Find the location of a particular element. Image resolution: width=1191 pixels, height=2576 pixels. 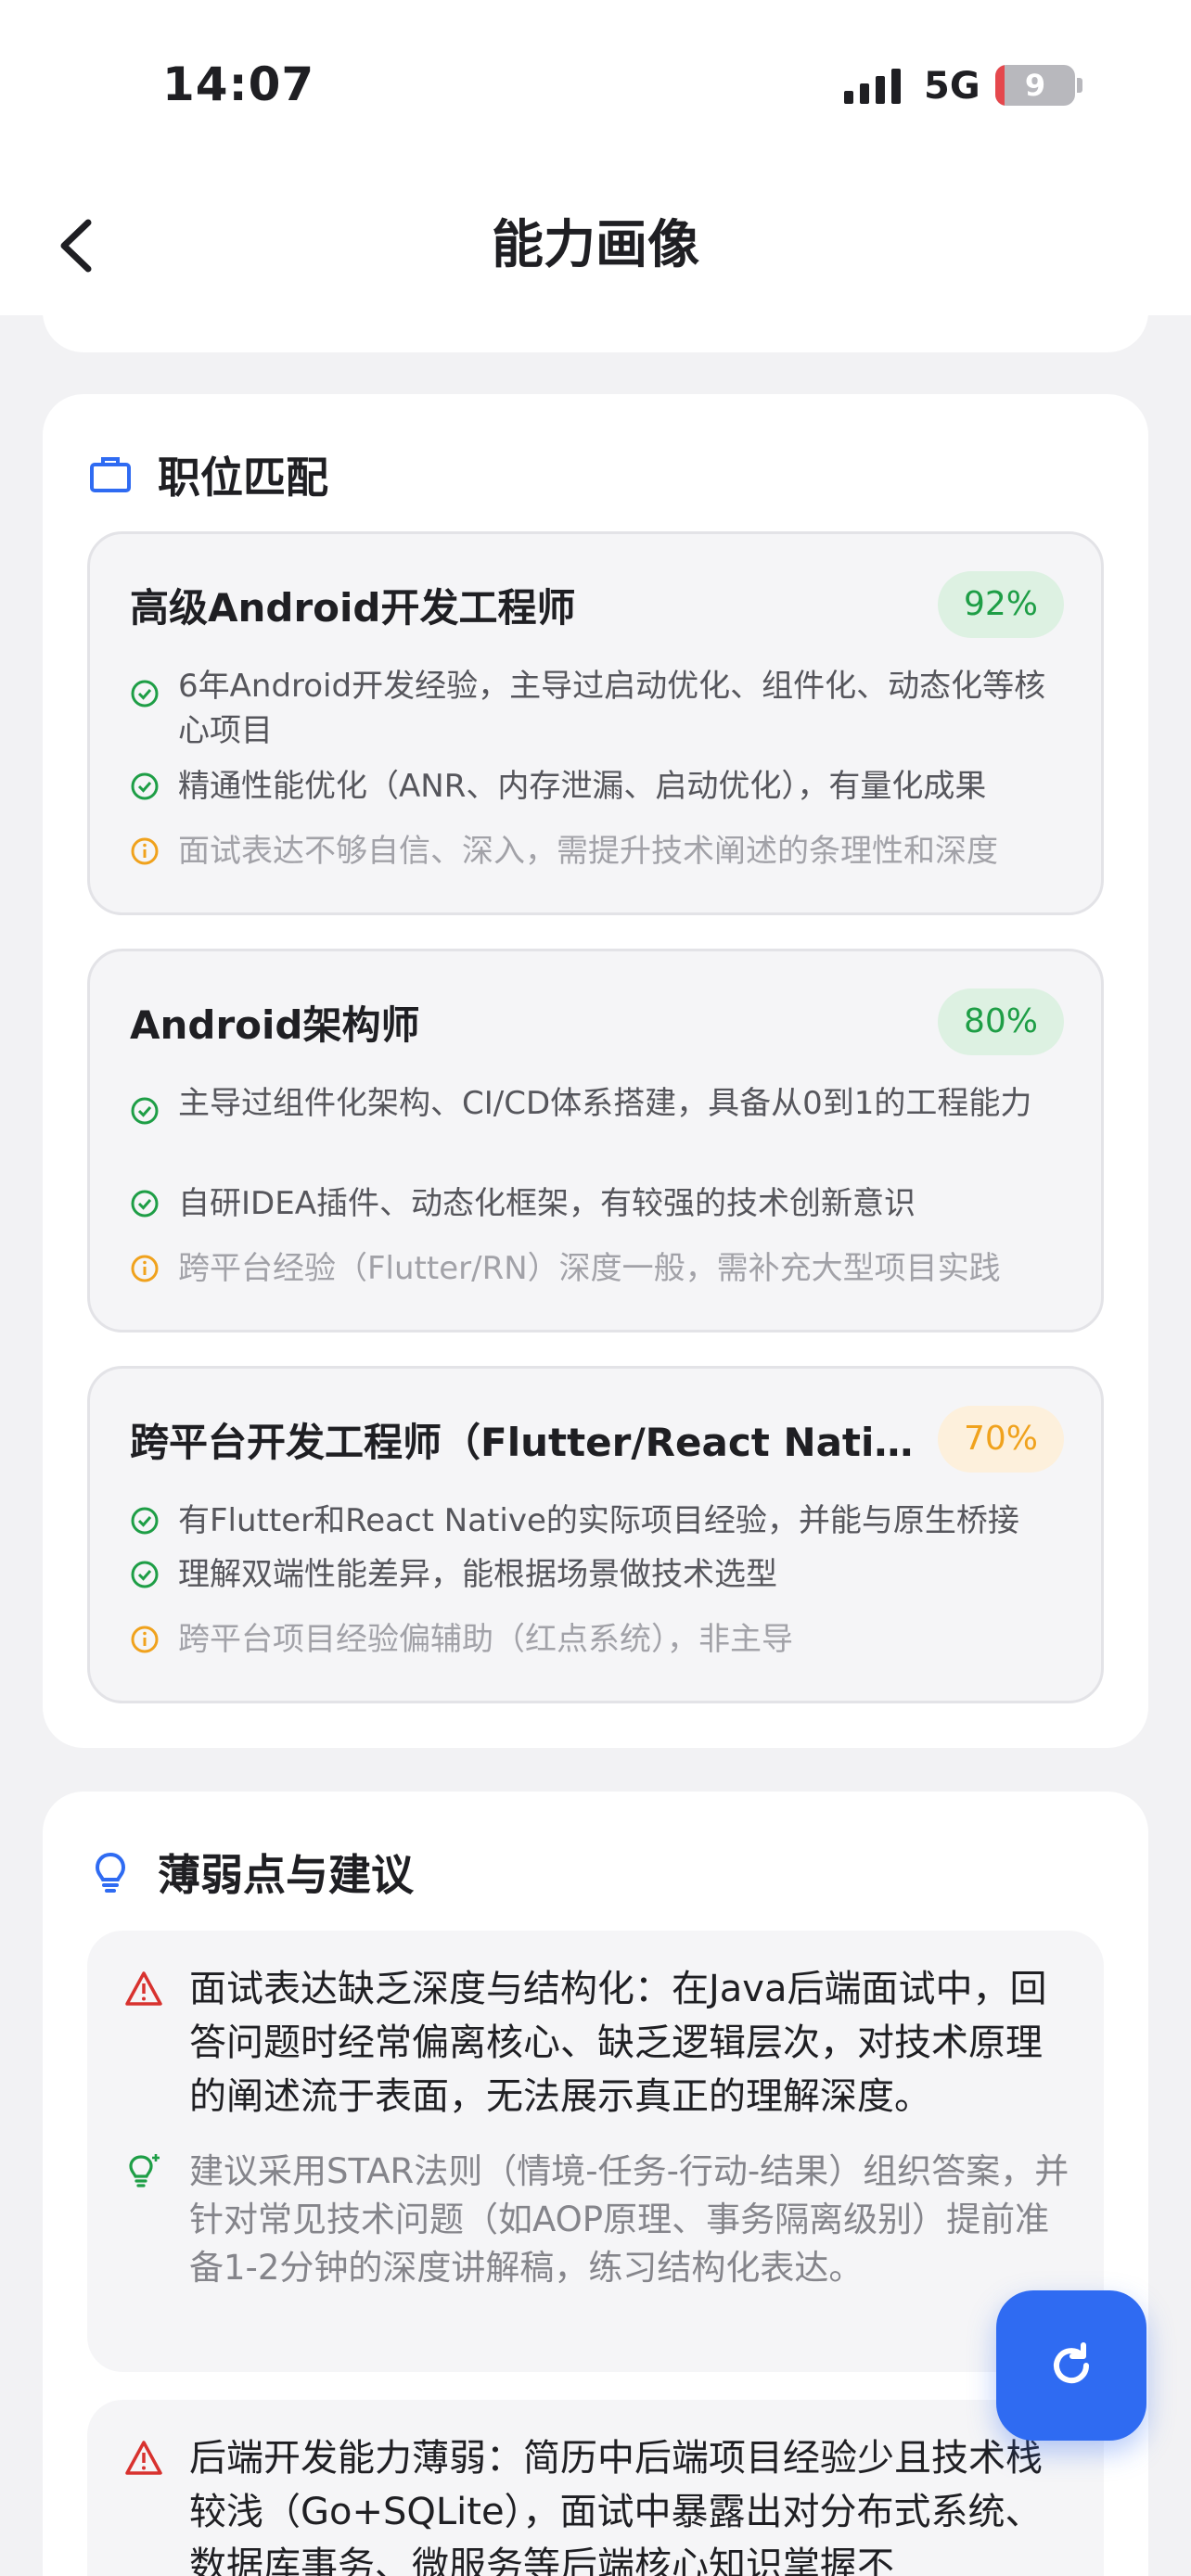

battery-level: 9 is located at coordinates (1035, 85).